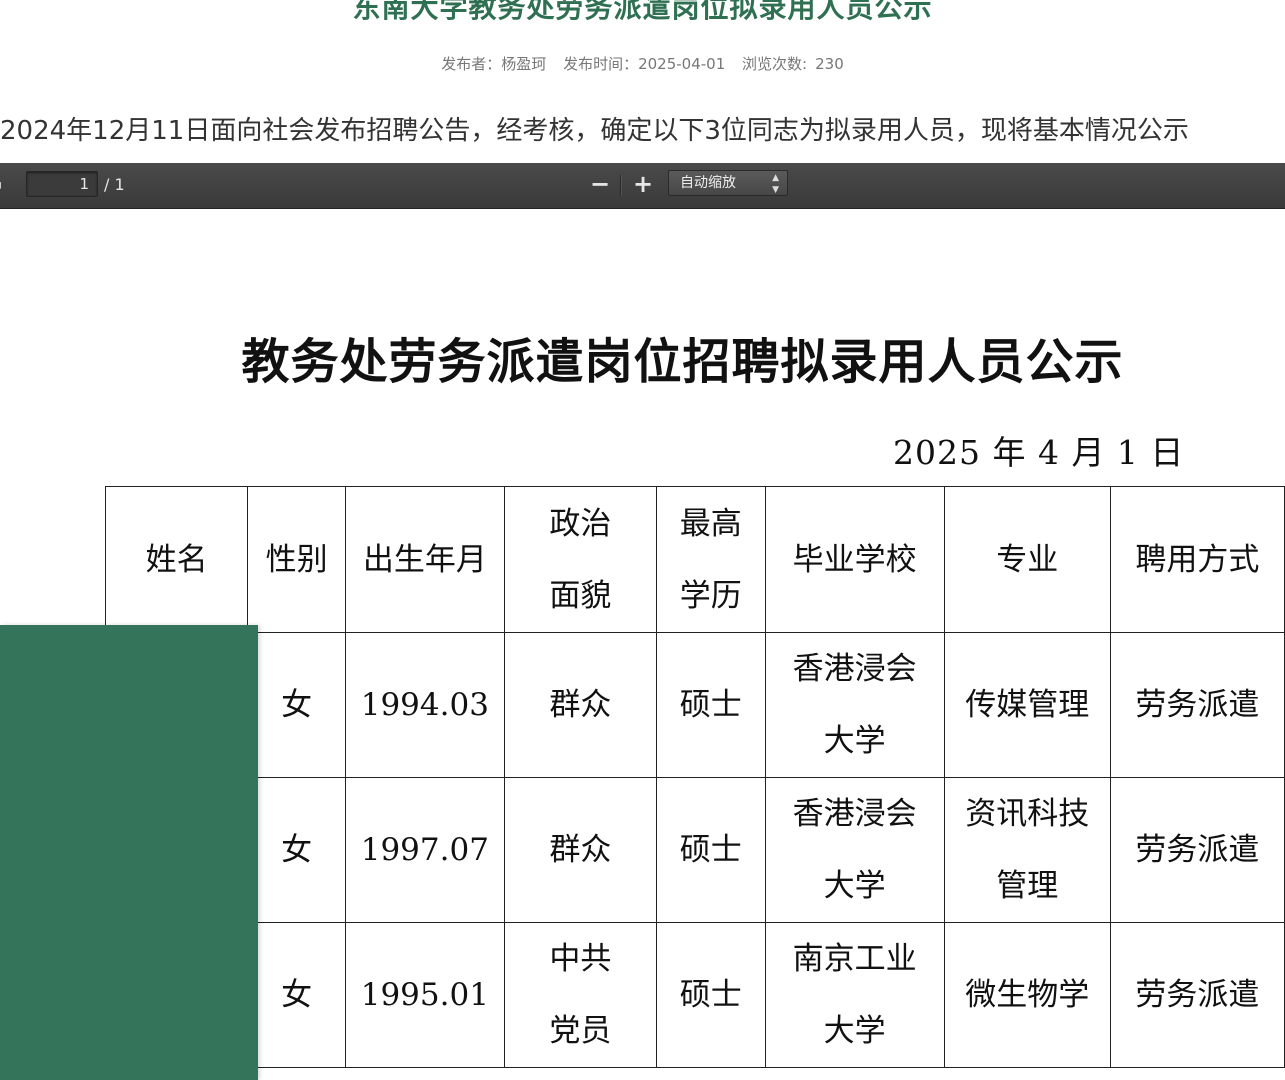 This screenshot has width=1285, height=1080. I want to click on zoom-out-button: −, so click(600, 184).